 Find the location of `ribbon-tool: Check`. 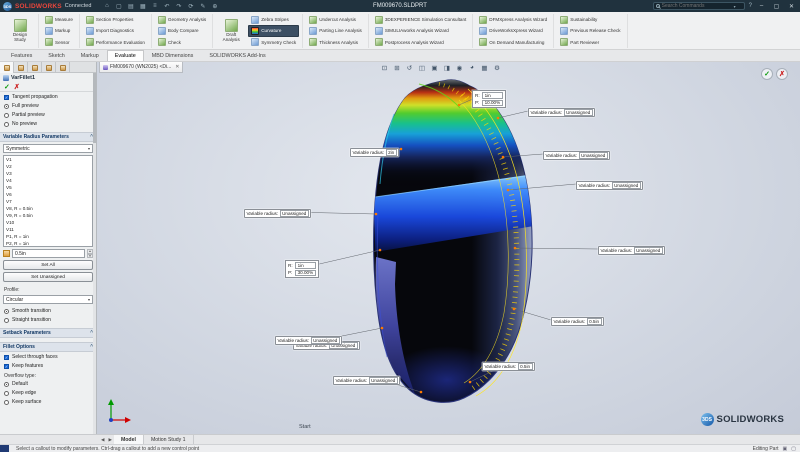

ribbon-tool: Check is located at coordinates (182, 42).